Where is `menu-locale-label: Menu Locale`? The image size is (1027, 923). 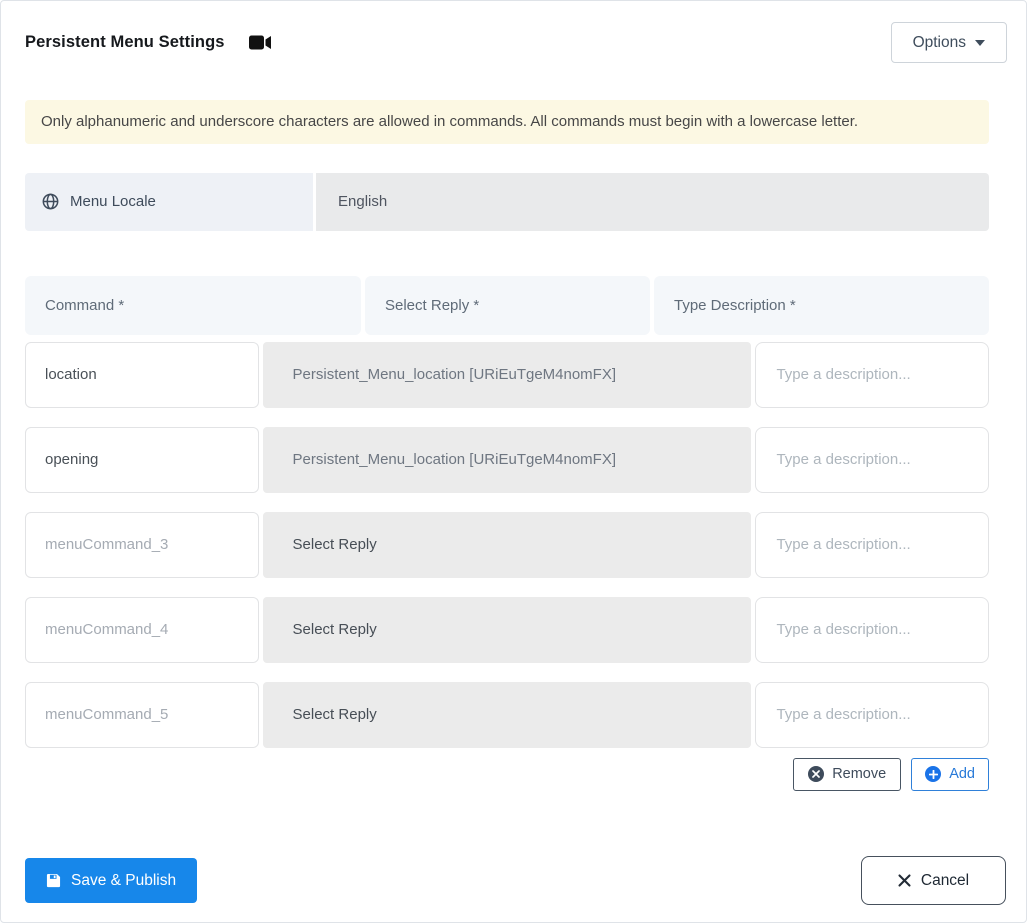 menu-locale-label: Menu Locale is located at coordinates (113, 202).